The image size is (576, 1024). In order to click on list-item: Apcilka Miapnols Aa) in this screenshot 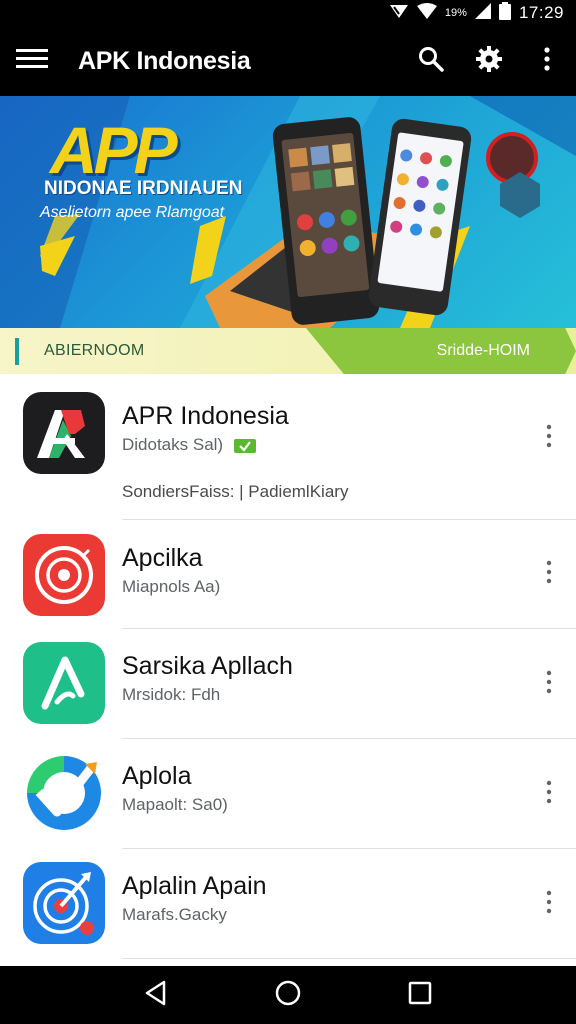, I will do `click(288, 574)`.